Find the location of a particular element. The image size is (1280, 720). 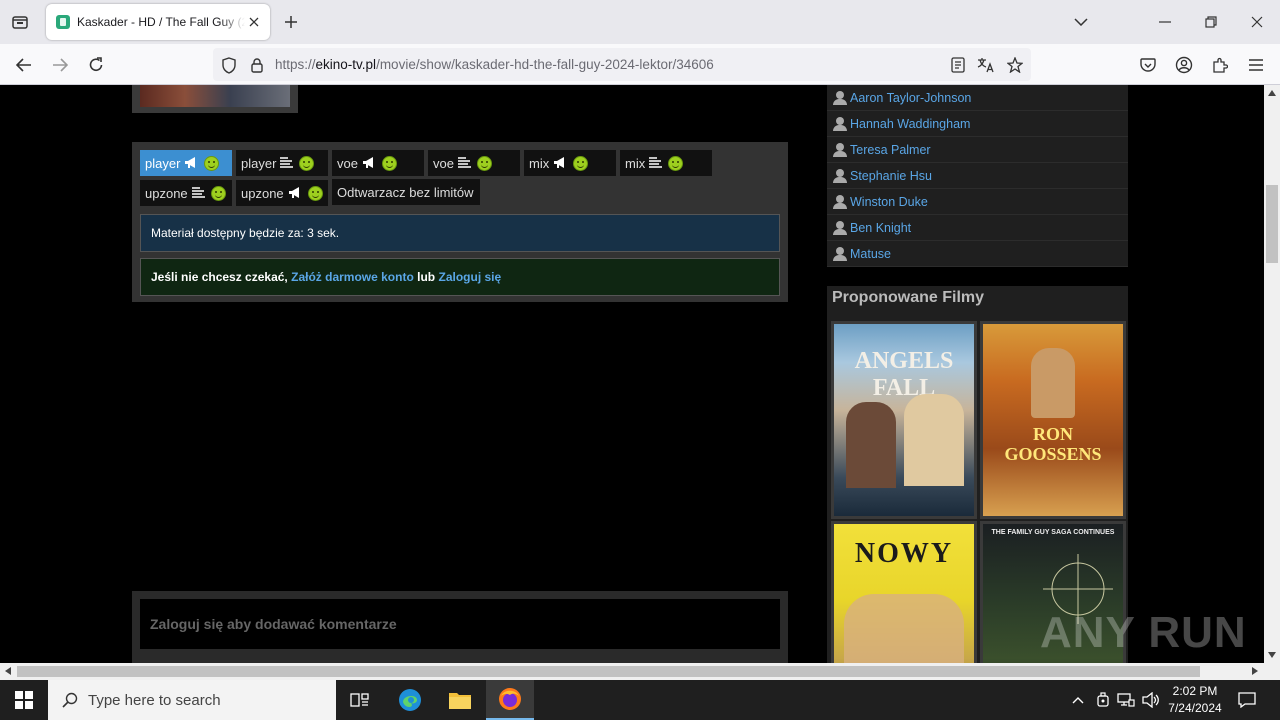

cast-name-link: Winston Duke is located at coordinates (889, 202).